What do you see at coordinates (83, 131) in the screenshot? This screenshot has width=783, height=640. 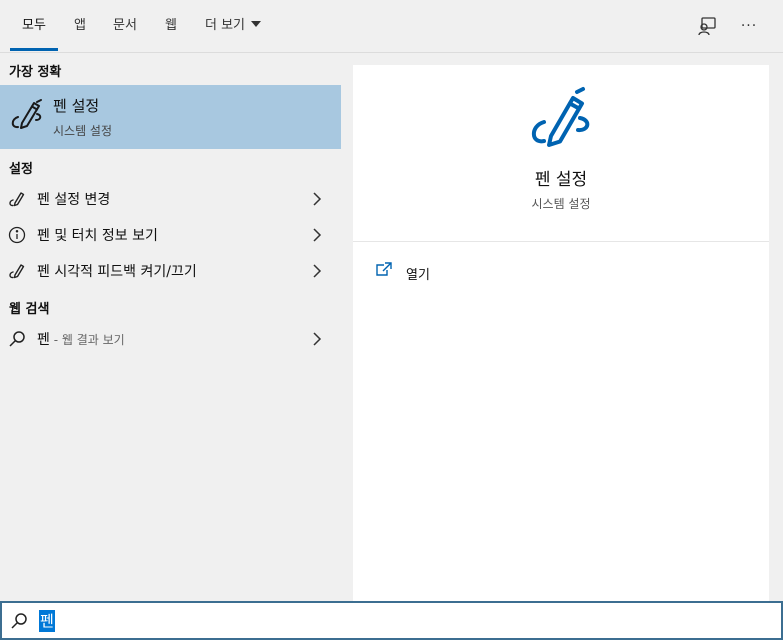 I see `best-match-subtitle: 시스템 설정` at bounding box center [83, 131].